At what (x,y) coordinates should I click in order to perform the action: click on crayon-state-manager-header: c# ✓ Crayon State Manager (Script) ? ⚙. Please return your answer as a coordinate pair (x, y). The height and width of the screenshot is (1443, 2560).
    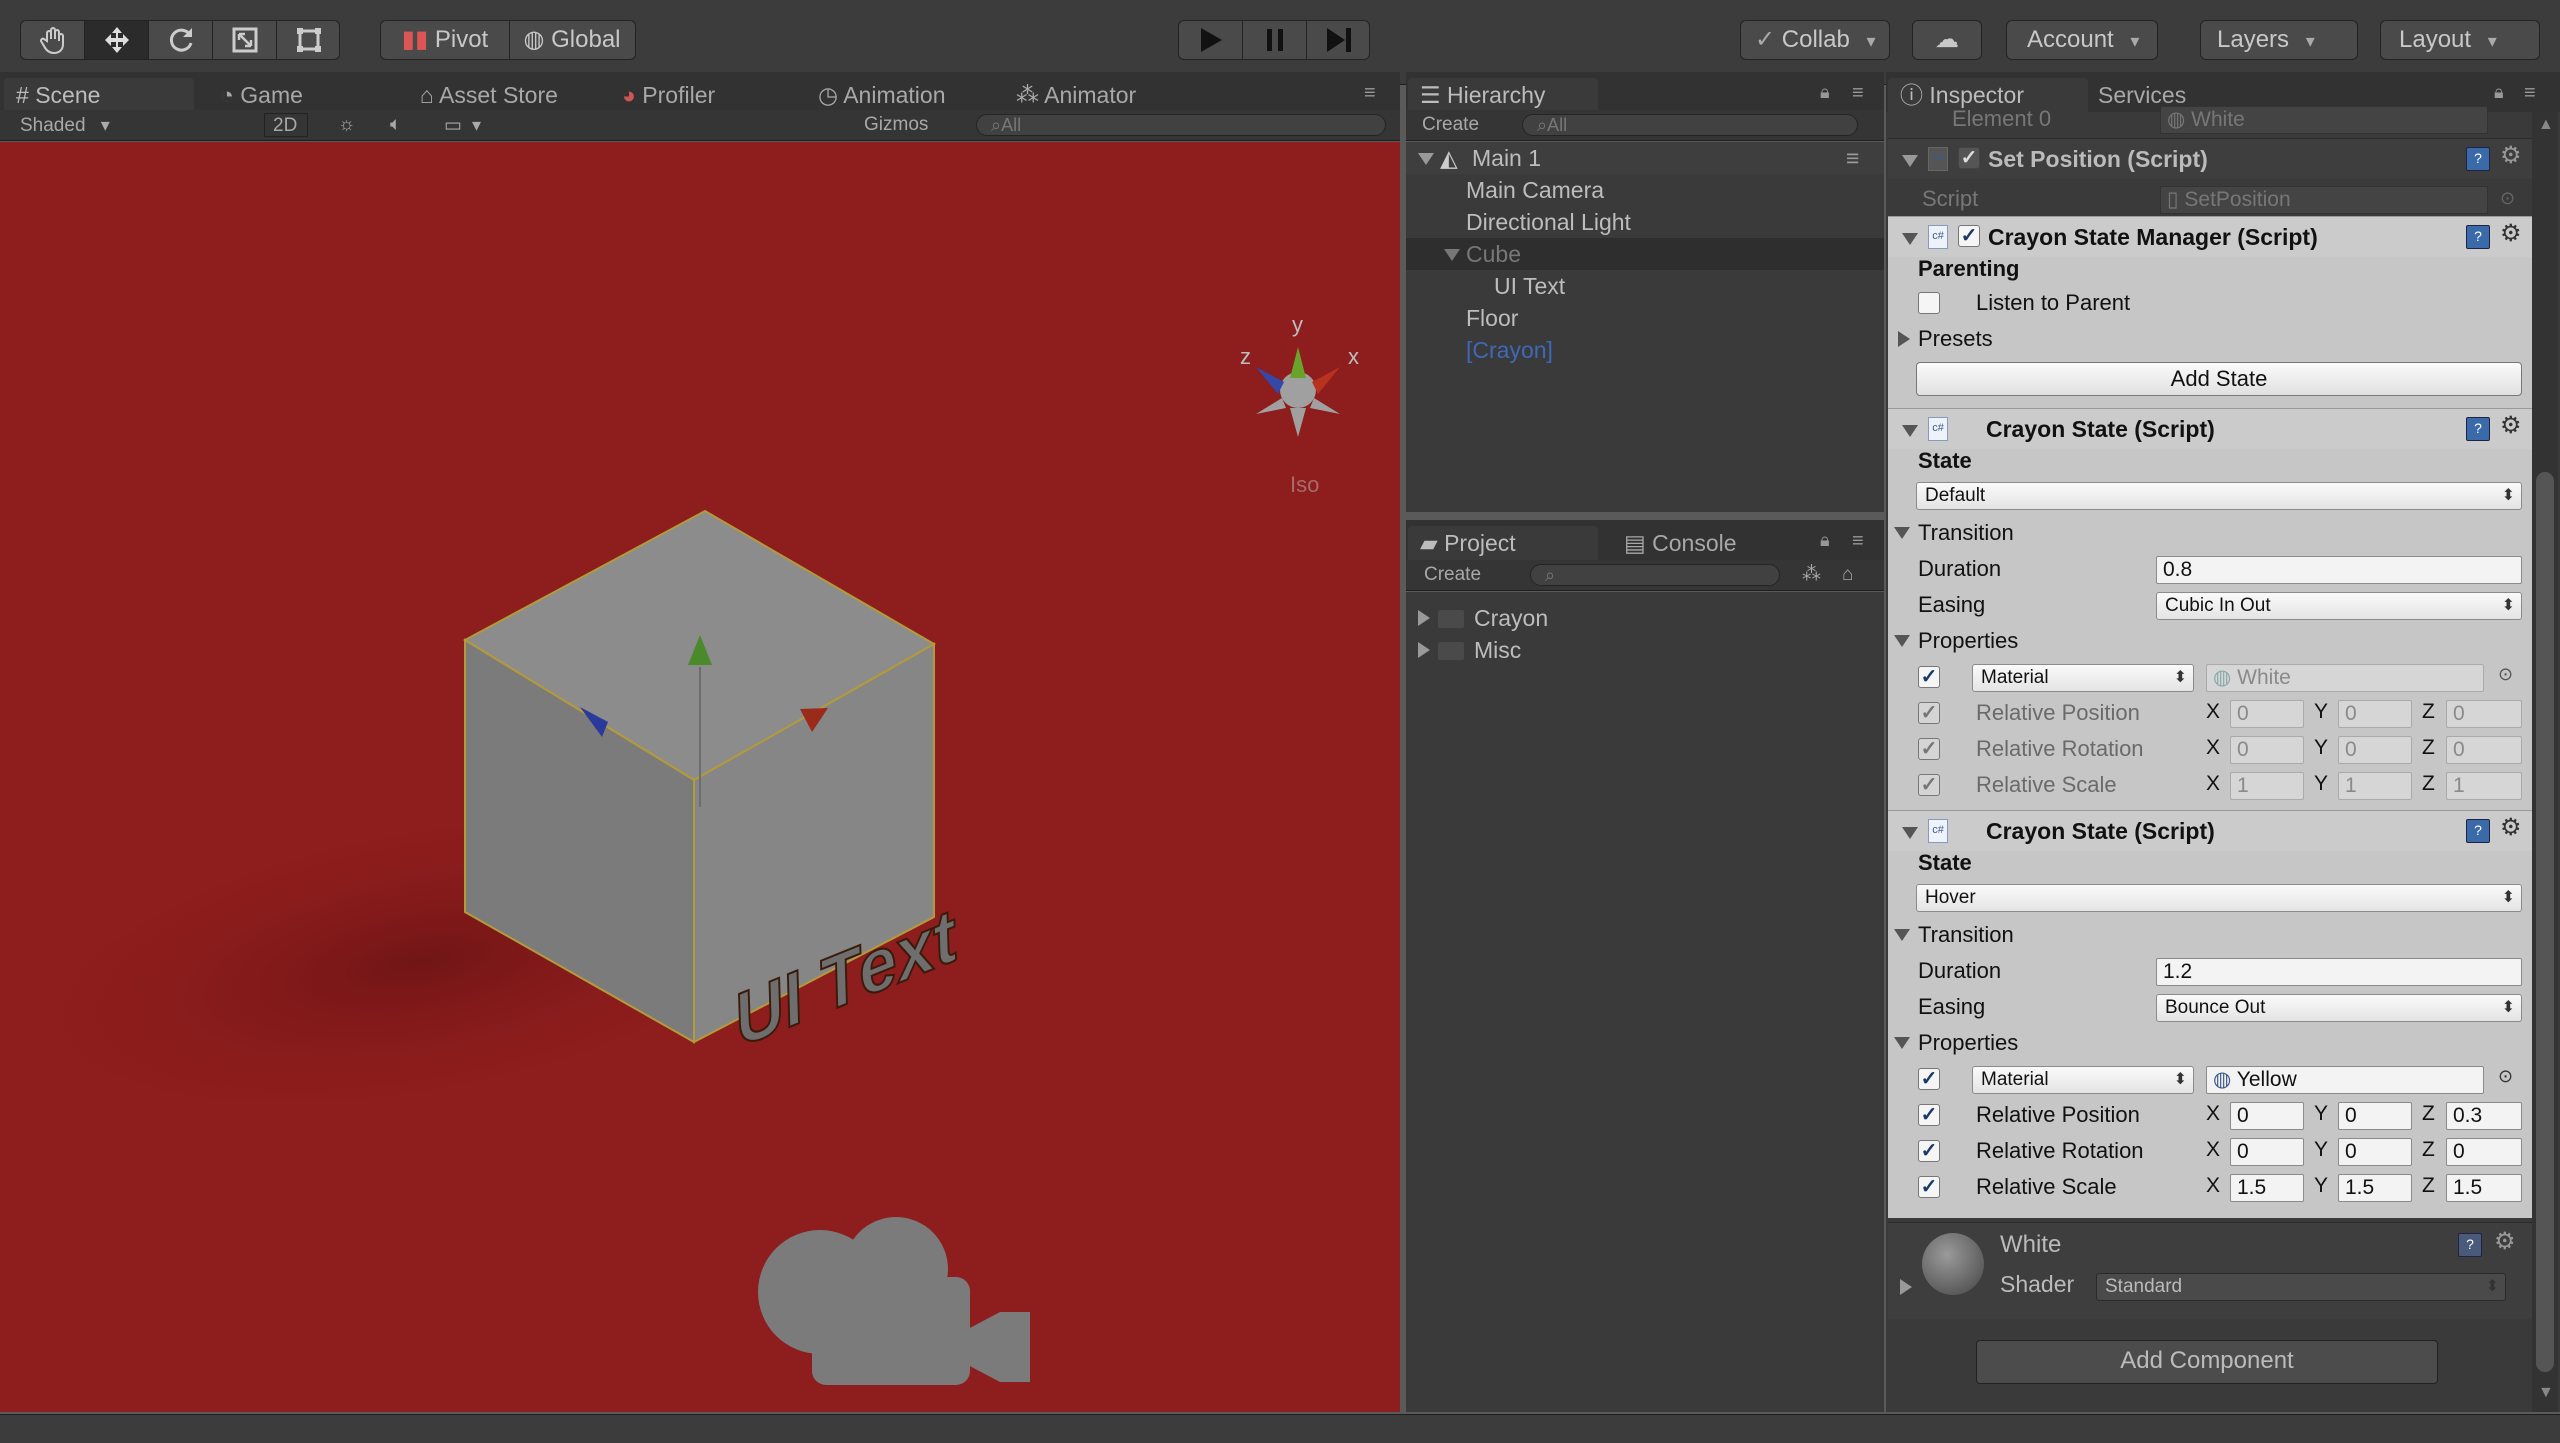
    Looking at the image, I should click on (2210, 236).